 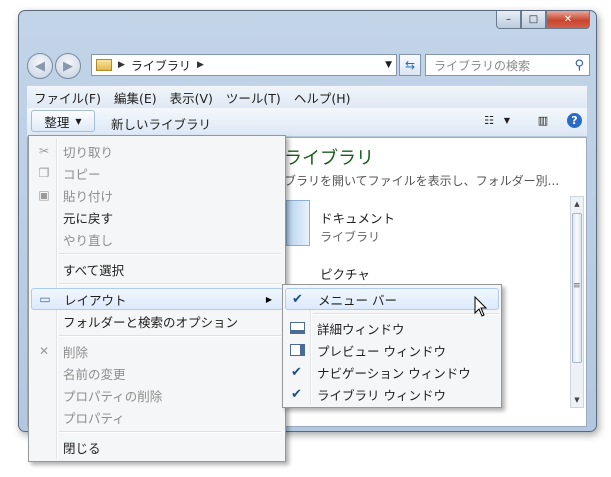 What do you see at coordinates (307, 122) in the screenshot?
I see `command-bar: 整理 ▼ 新しいライブラリ ☷ ▼ ▥ ?` at bounding box center [307, 122].